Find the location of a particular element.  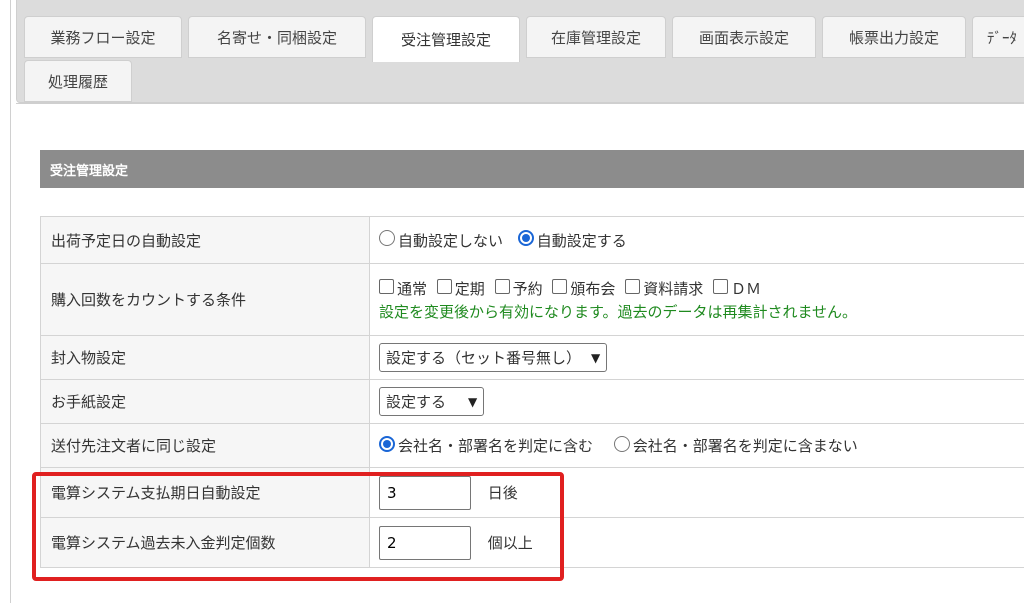

label-letter: お手紙設定 is located at coordinates (205, 401).